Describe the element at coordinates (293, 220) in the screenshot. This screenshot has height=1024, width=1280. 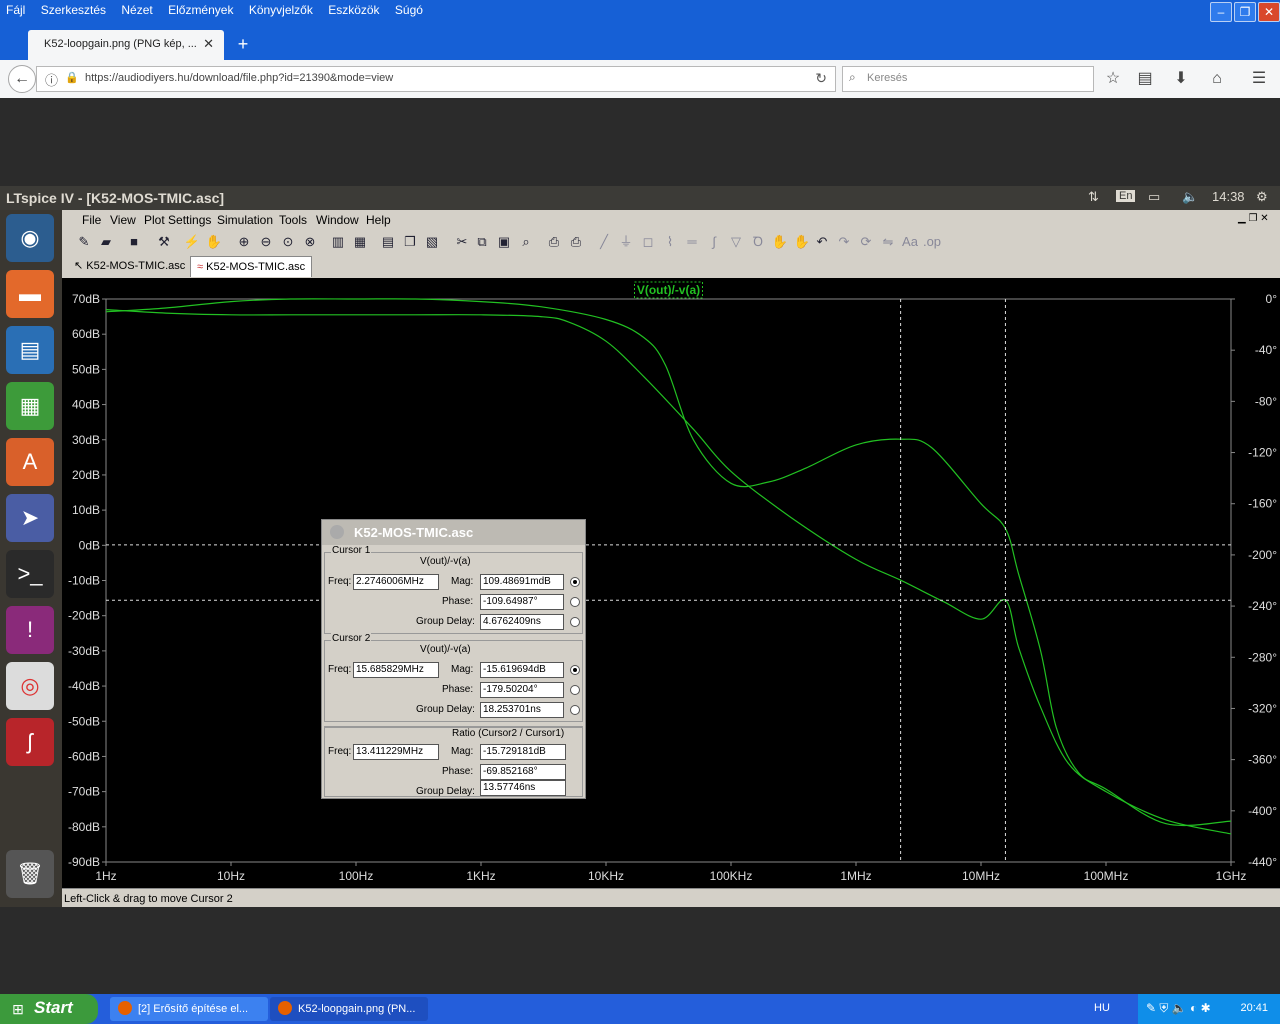
I see `lt-menu-tools: Tools` at that location.